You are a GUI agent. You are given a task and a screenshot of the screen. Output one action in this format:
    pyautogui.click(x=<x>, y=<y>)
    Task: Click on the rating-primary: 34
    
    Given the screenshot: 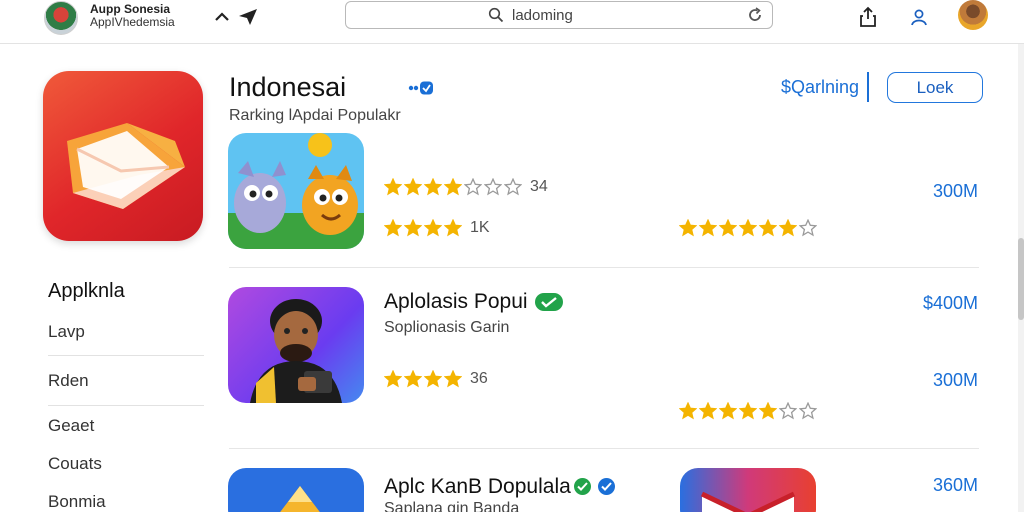 What is the action you would take?
    pyautogui.click(x=466, y=187)
    